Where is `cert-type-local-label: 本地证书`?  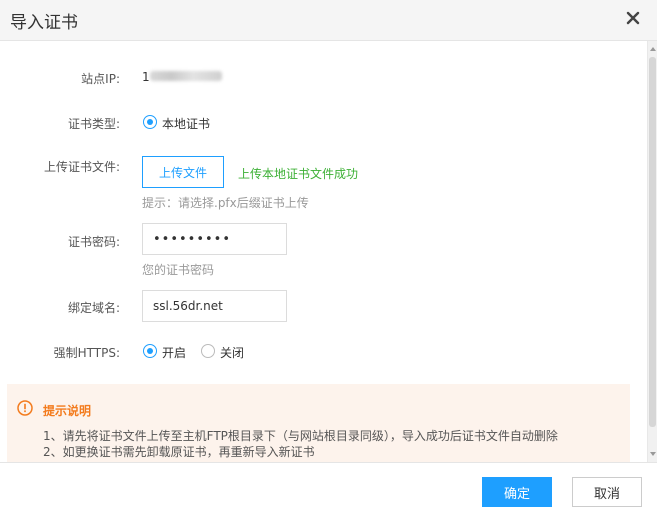 cert-type-local-label: 本地证书 is located at coordinates (186, 123).